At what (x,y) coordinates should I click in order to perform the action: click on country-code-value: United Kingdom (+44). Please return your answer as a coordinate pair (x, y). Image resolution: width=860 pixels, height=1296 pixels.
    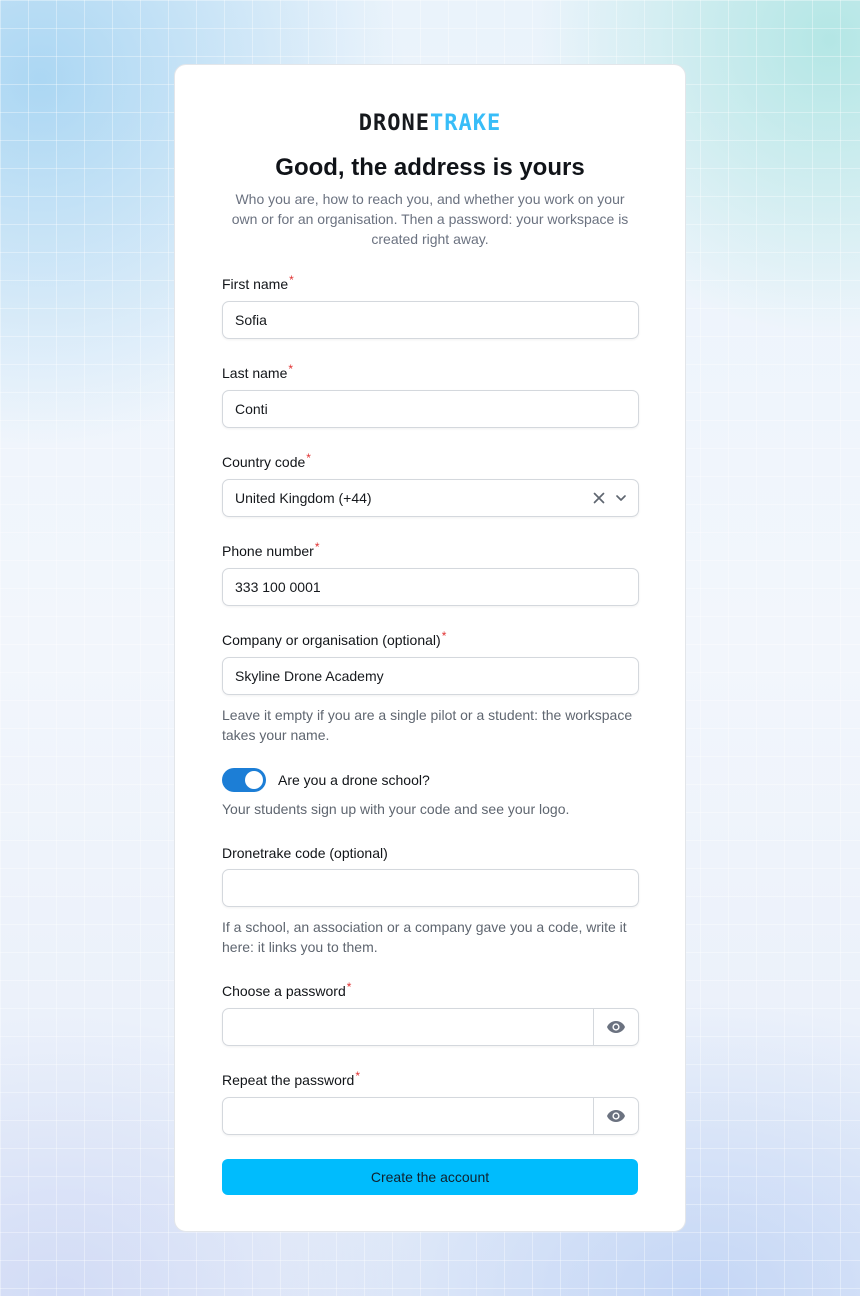
    Looking at the image, I should click on (303, 498).